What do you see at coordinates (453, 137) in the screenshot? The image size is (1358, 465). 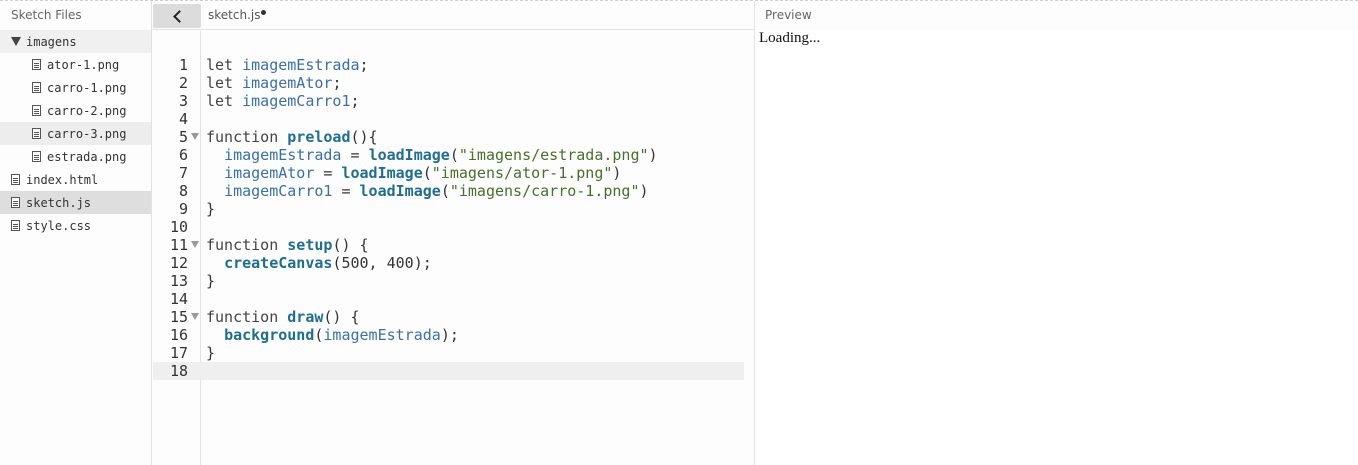 I see `code-line: 5 function preload(){` at bounding box center [453, 137].